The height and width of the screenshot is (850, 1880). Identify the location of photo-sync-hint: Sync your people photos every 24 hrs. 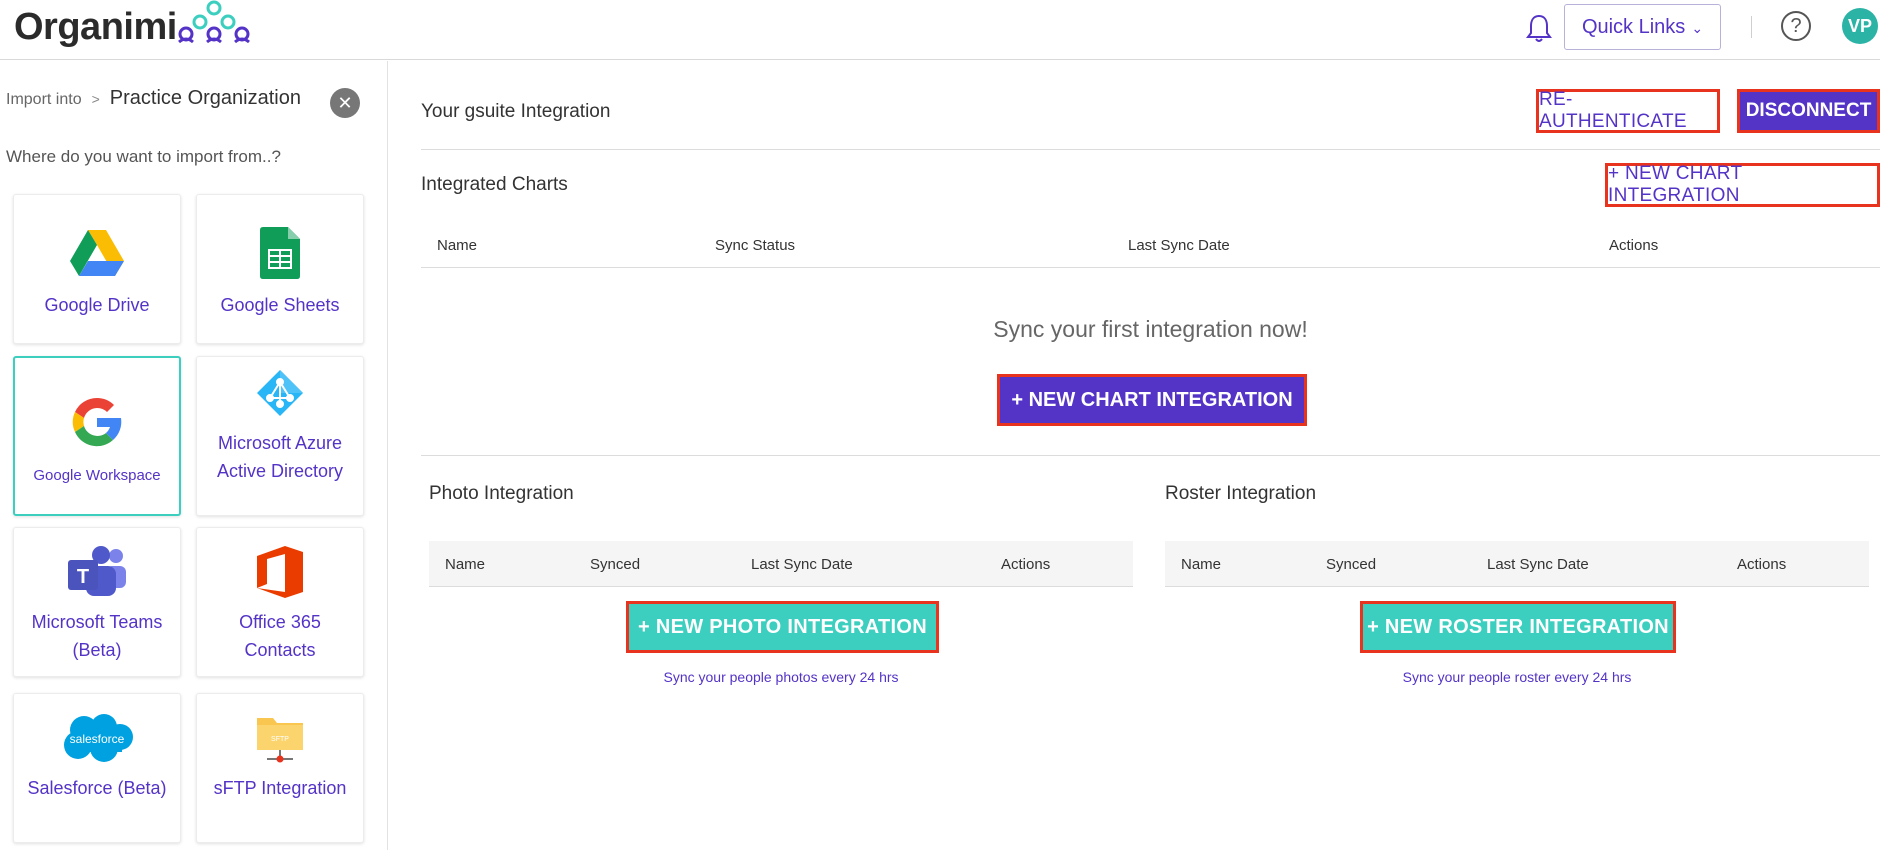
(781, 677).